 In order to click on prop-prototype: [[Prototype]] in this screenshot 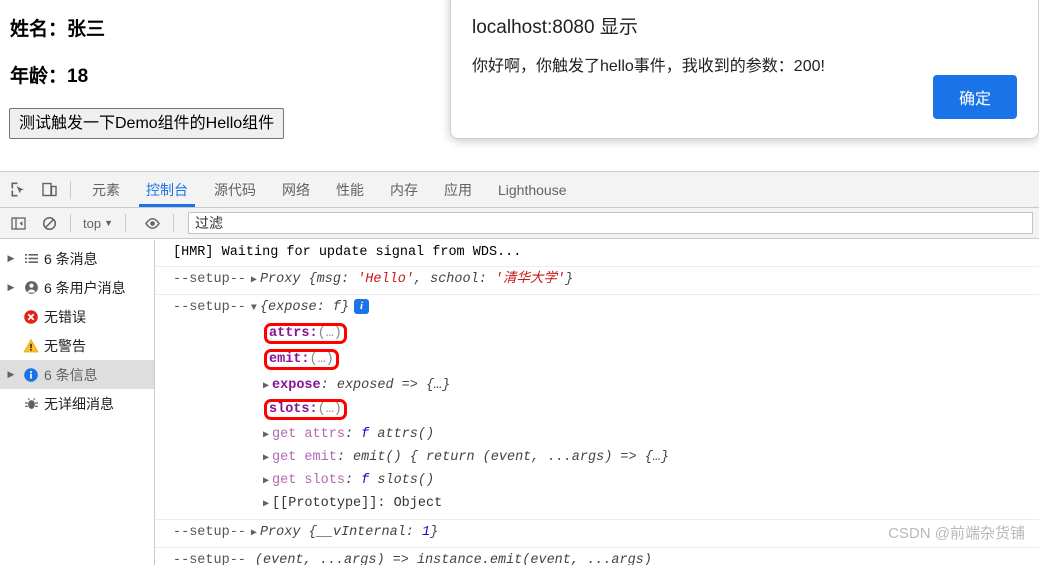, I will do `click(324, 503)`.